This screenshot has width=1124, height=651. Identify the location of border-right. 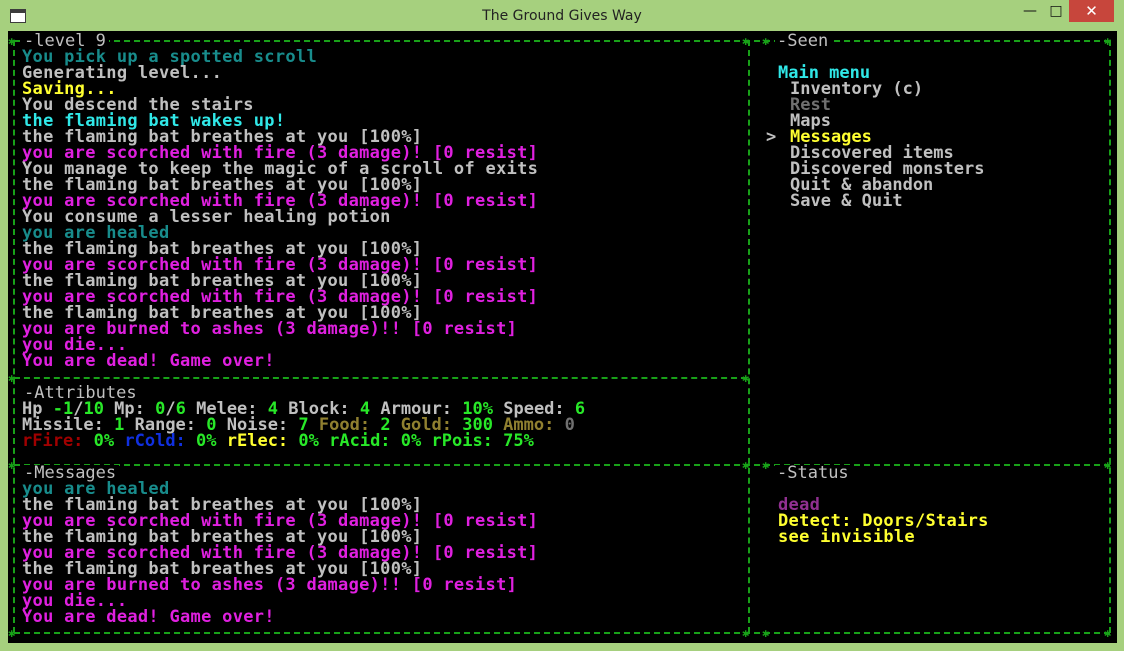
(1110, 336).